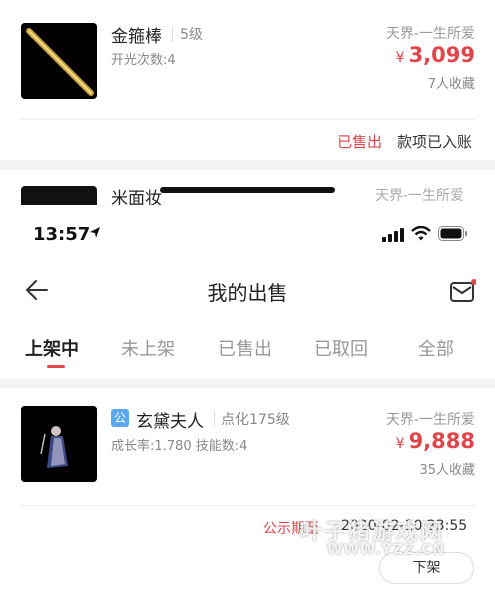 This screenshot has height=599, width=495. What do you see at coordinates (255, 420) in the screenshot?
I see `item-grade: 点化175级` at bounding box center [255, 420].